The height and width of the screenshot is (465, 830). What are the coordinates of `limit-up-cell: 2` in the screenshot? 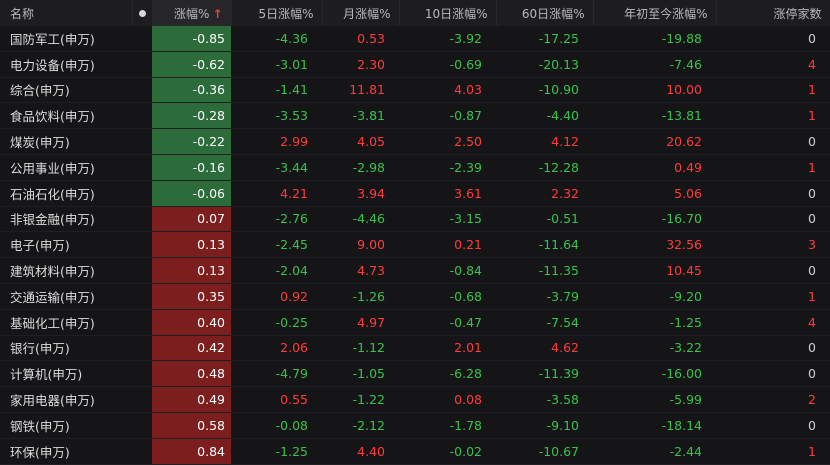 It's located at (773, 399).